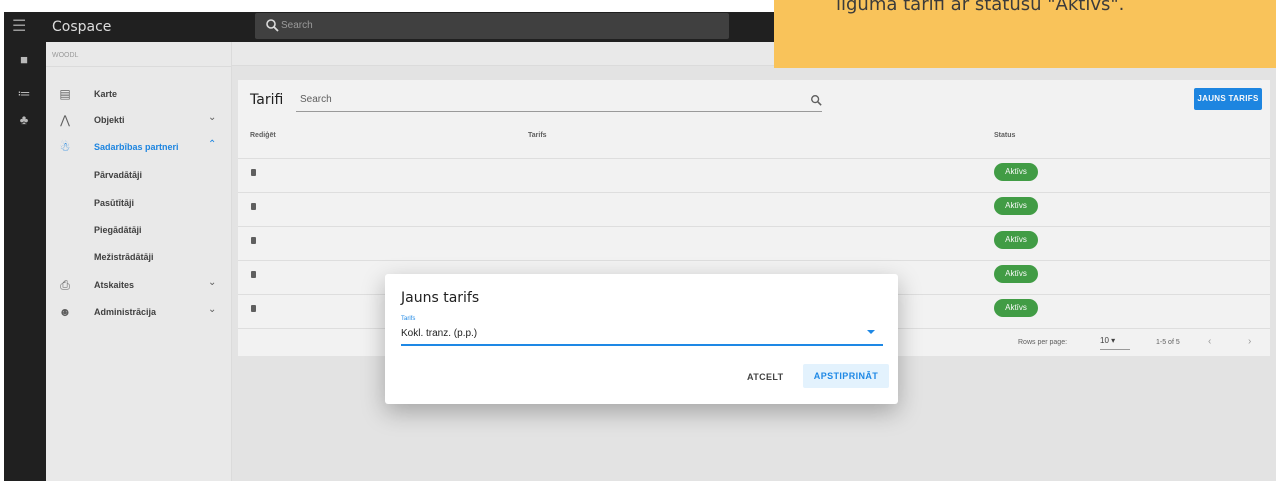 This screenshot has height=481, width=1276. Describe the element at coordinates (439, 333) in the screenshot. I see `field-value: Kokl. tranz. (p.p.)` at that location.